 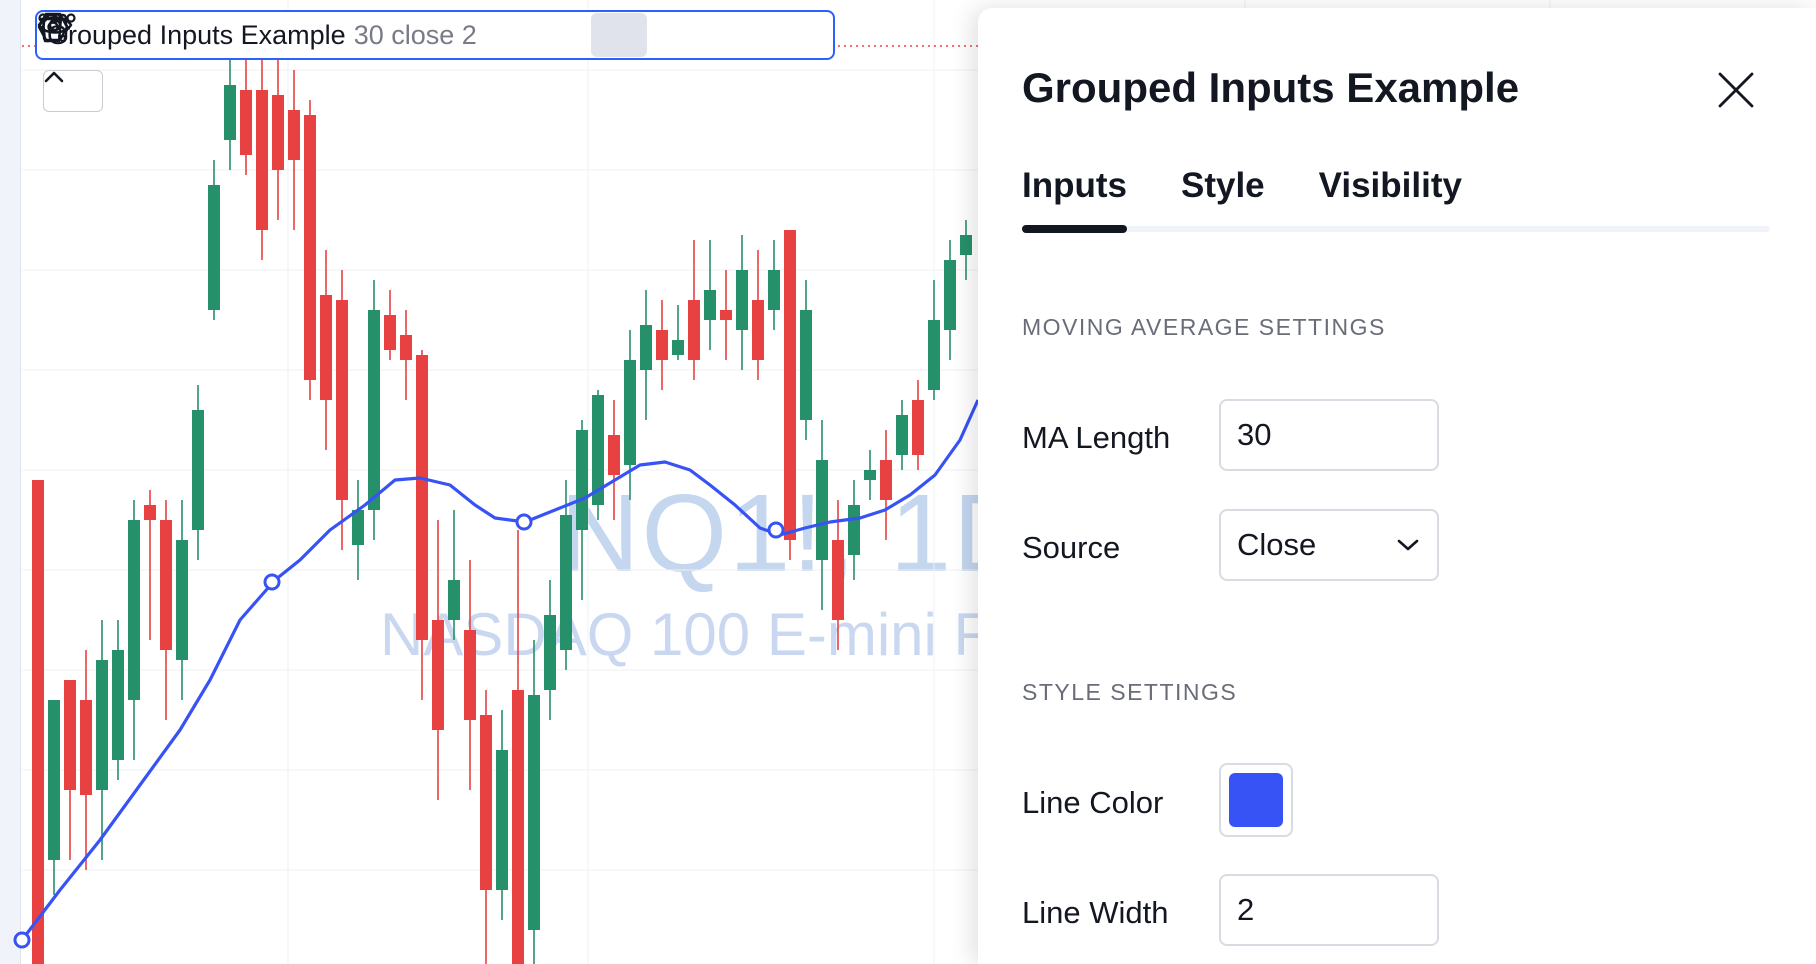 I want to click on active-tab-indicator, so click(x=1074, y=229).